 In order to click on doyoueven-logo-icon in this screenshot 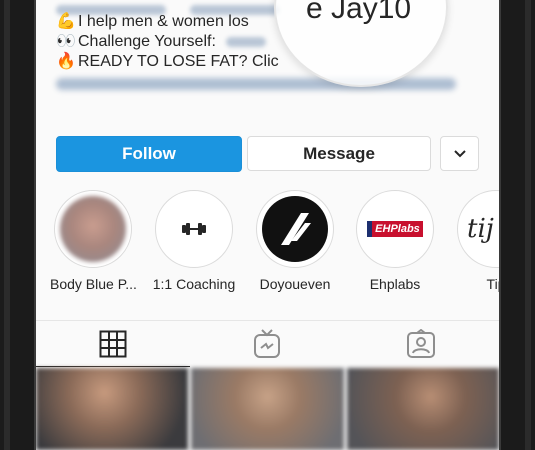, I will do `click(296, 229)`.